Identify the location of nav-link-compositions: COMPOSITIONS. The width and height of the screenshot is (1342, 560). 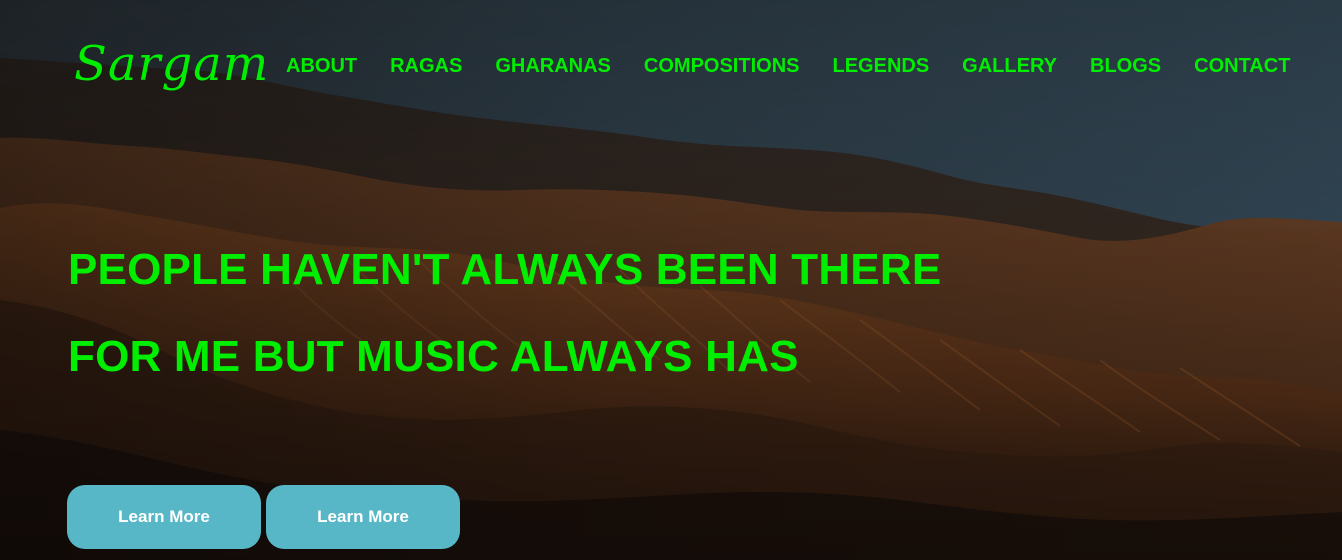
(722, 66).